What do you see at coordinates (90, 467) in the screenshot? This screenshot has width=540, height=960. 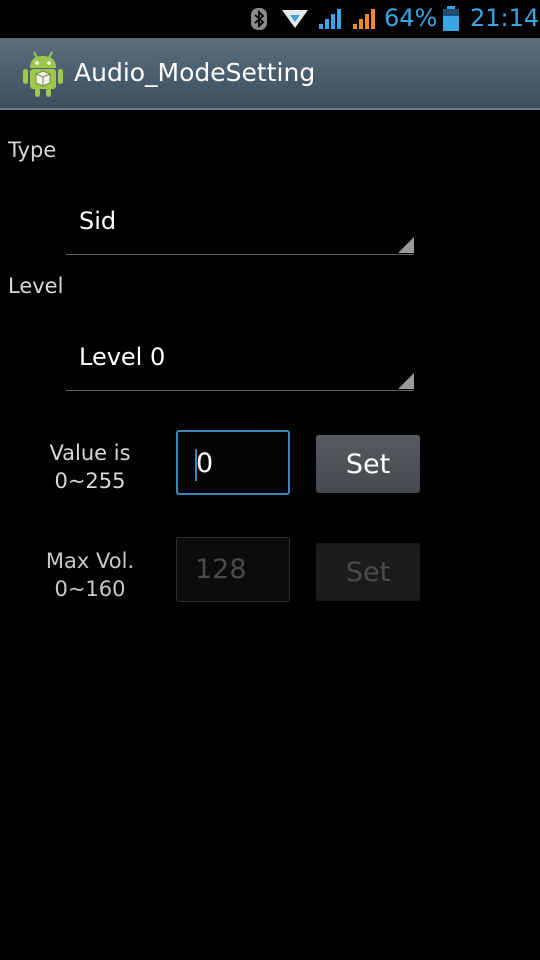 I see `value-range-label: Value is 0~255` at bounding box center [90, 467].